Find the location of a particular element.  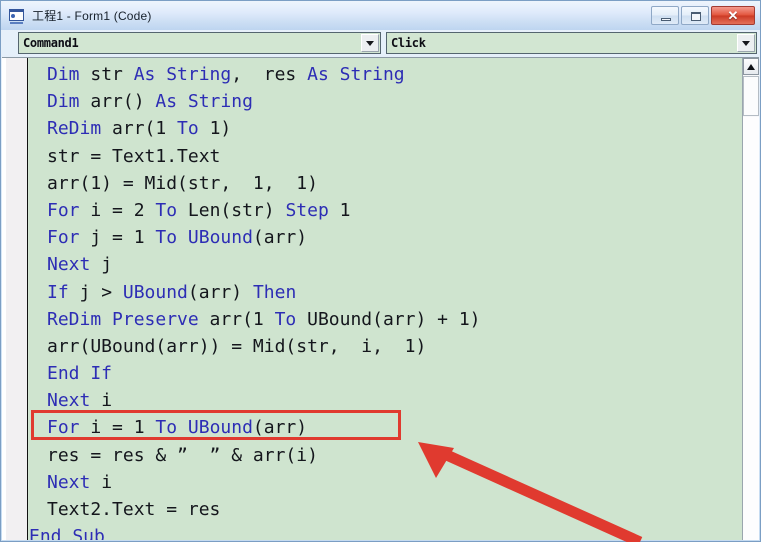

code-identifier: Text2.Text = res is located at coordinates (134, 509).